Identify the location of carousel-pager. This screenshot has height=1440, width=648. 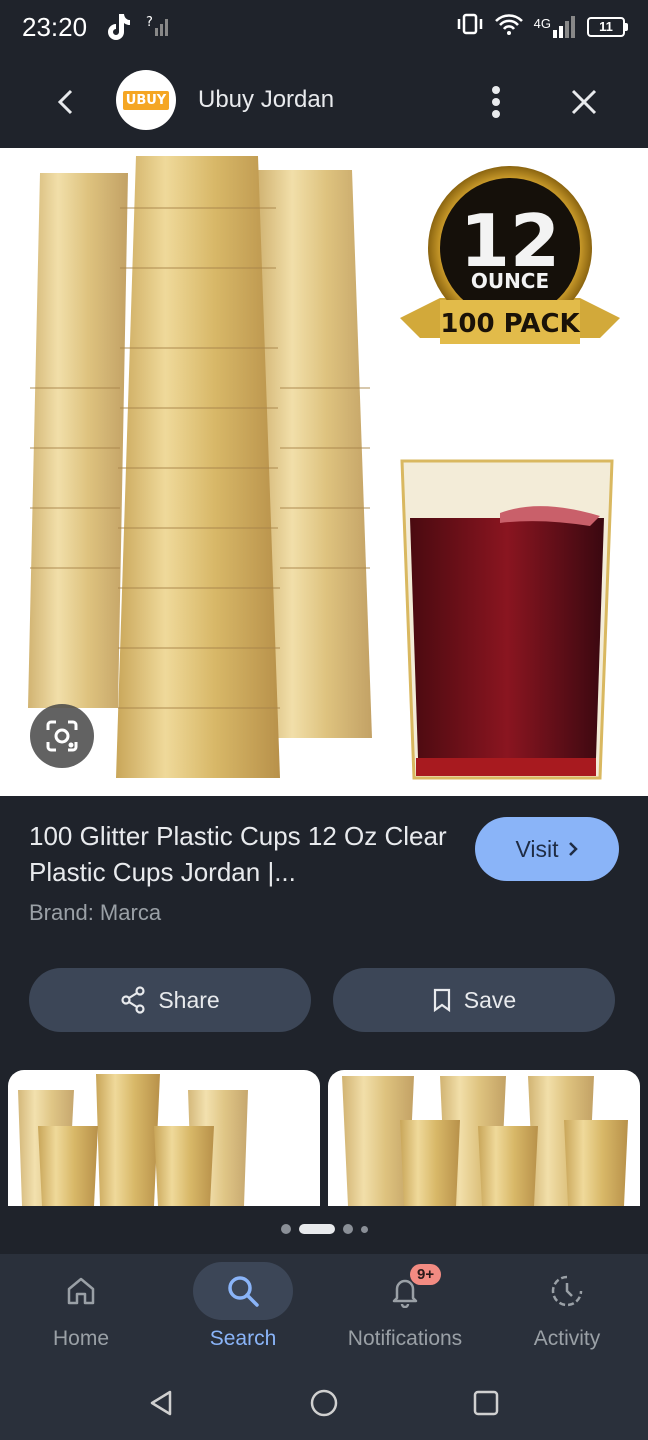
(324, 1229).